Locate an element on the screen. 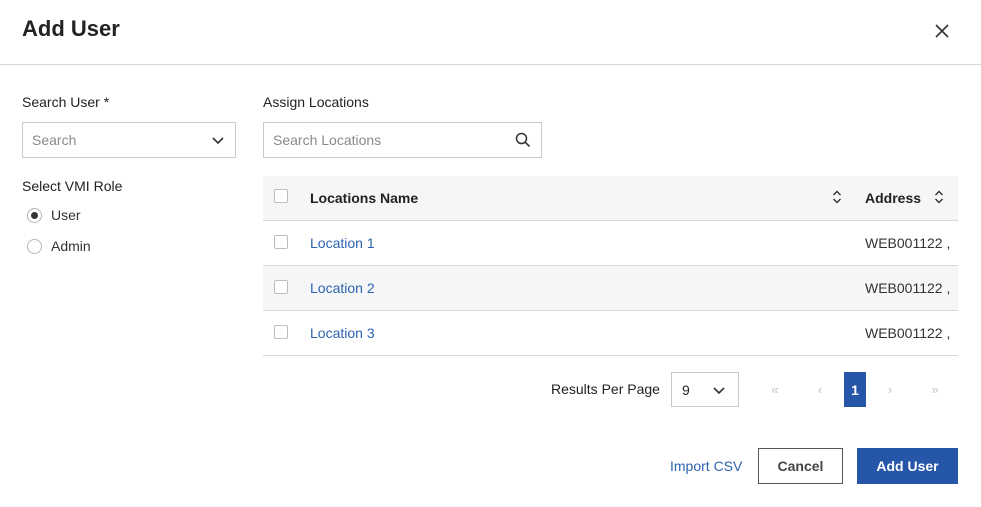 This screenshot has height=507, width=981. assign-locations-label: Assign Locations is located at coordinates (316, 102).